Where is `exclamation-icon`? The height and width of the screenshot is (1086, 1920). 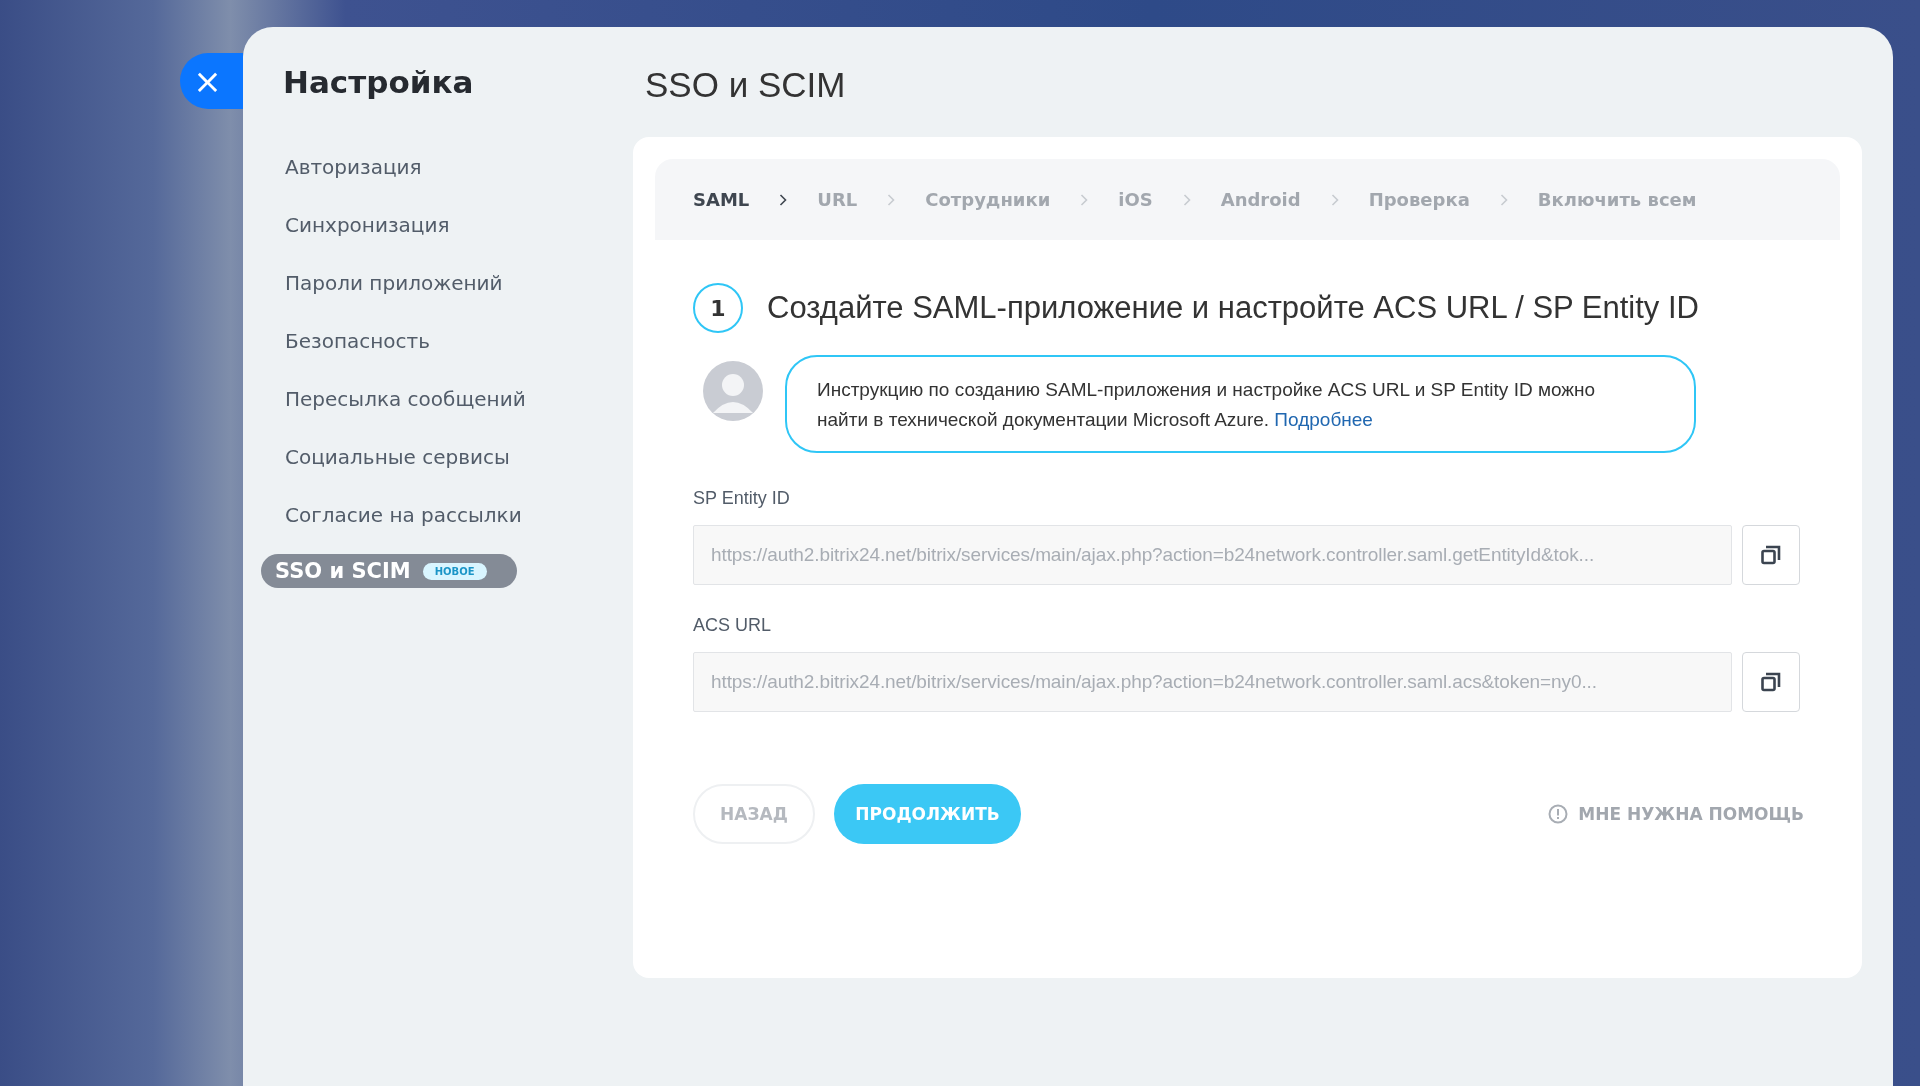 exclamation-icon is located at coordinates (1558, 814).